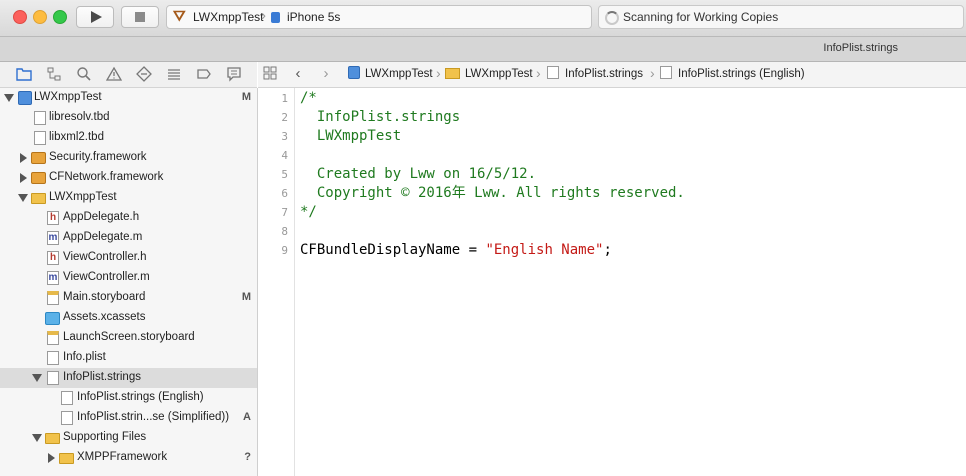 Image resolution: width=966 pixels, height=476 pixels. I want to click on nav-item-file: h AppDelegate.h, so click(128, 218).